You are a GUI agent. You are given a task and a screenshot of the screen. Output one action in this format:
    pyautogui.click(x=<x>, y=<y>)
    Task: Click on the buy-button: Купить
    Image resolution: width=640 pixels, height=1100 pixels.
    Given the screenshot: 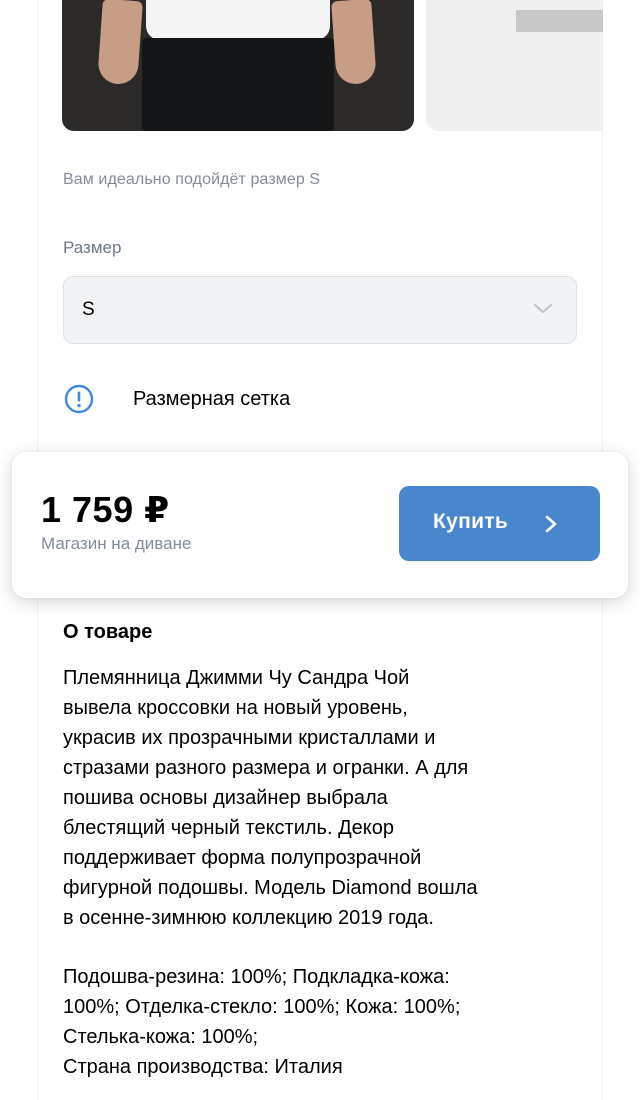 What is the action you would take?
    pyautogui.click(x=499, y=523)
    